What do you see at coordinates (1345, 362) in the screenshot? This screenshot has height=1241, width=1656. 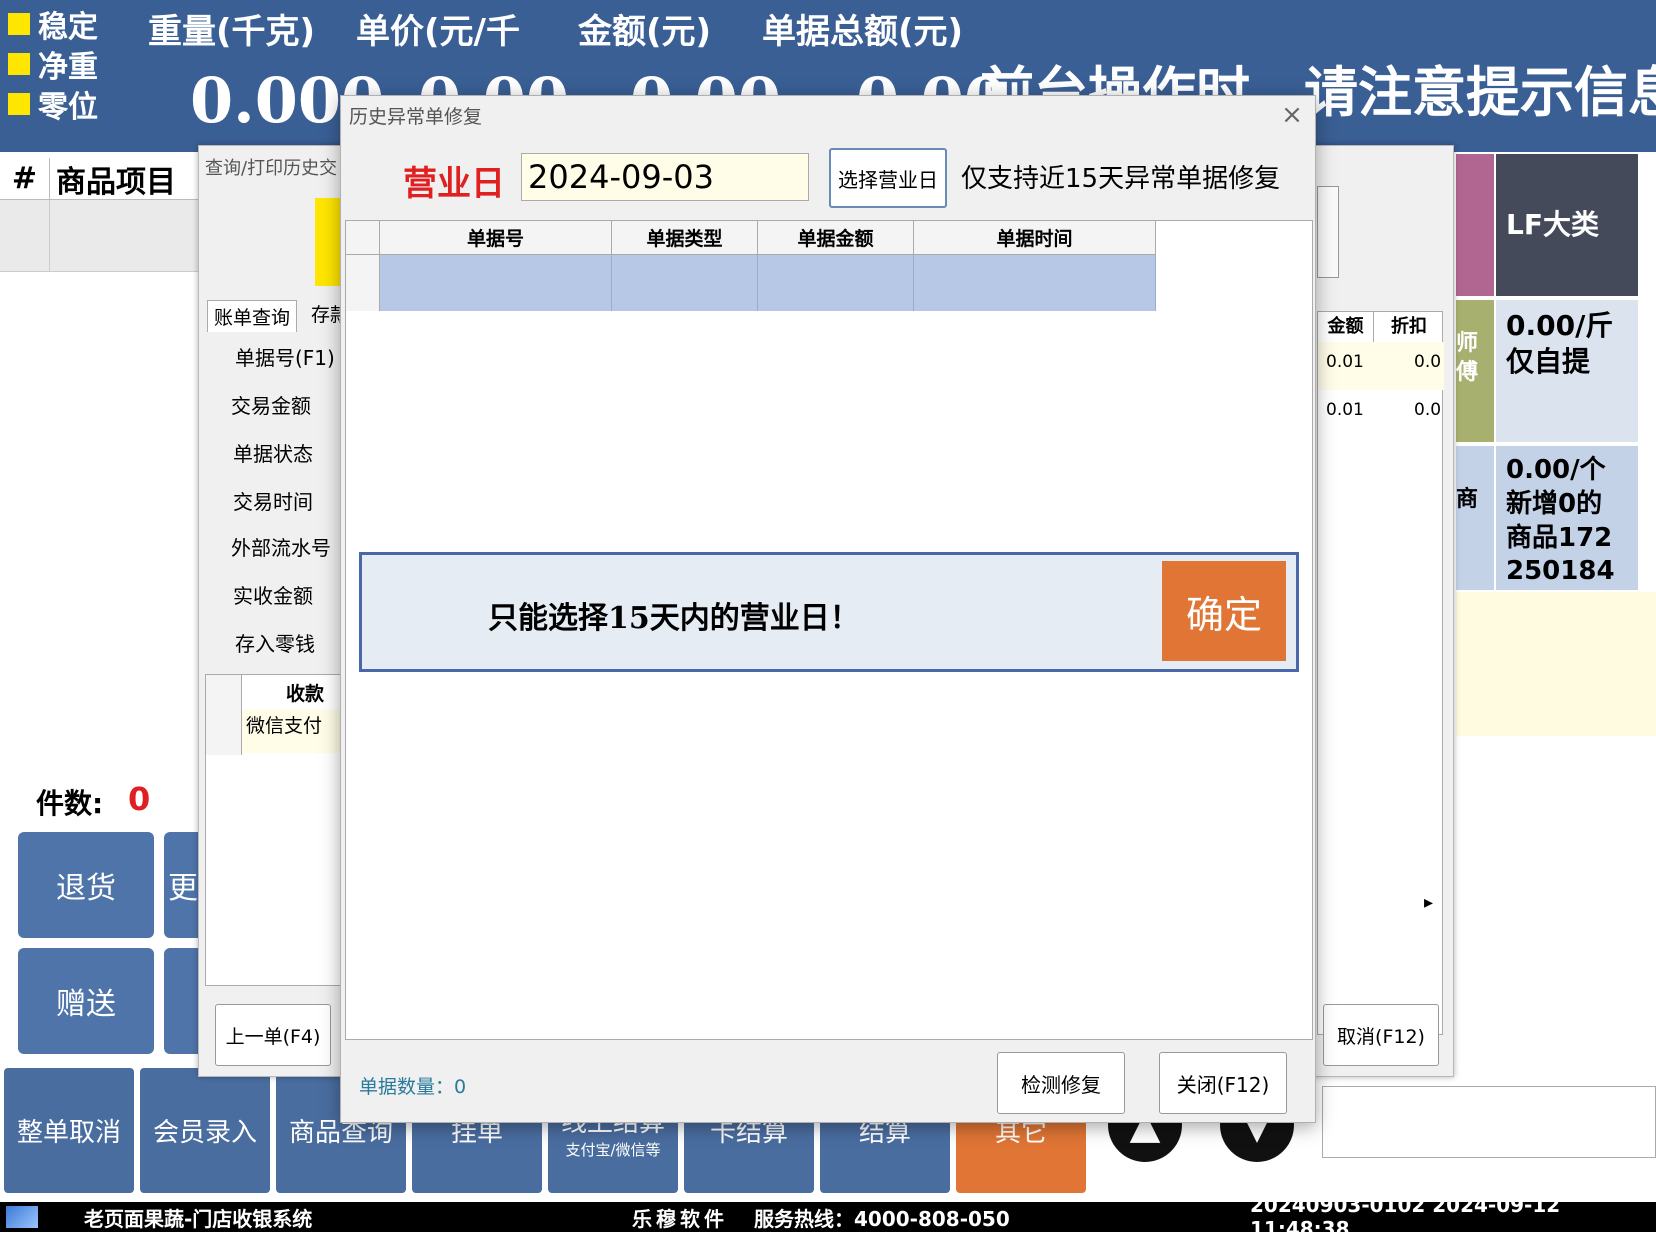 I see `detail-cell-amount-1: 0.01` at bounding box center [1345, 362].